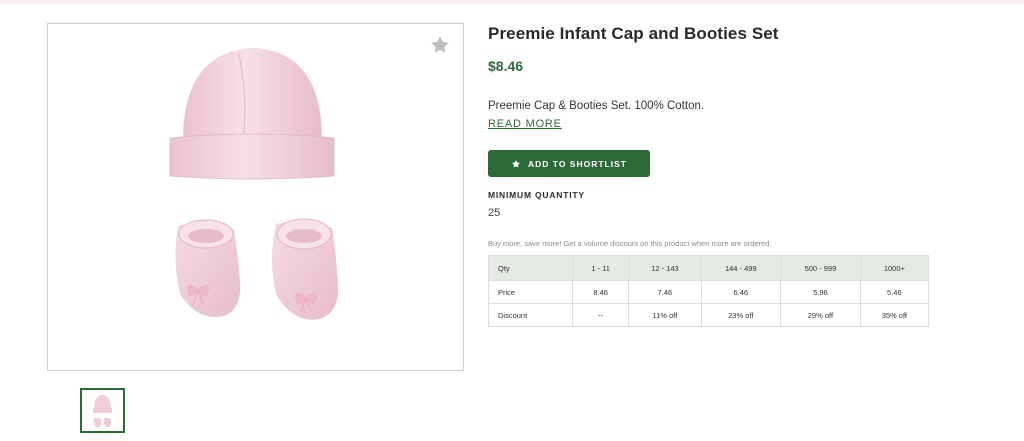  Describe the element at coordinates (741, 292) in the screenshot. I see `table-cell: 6.46` at that location.